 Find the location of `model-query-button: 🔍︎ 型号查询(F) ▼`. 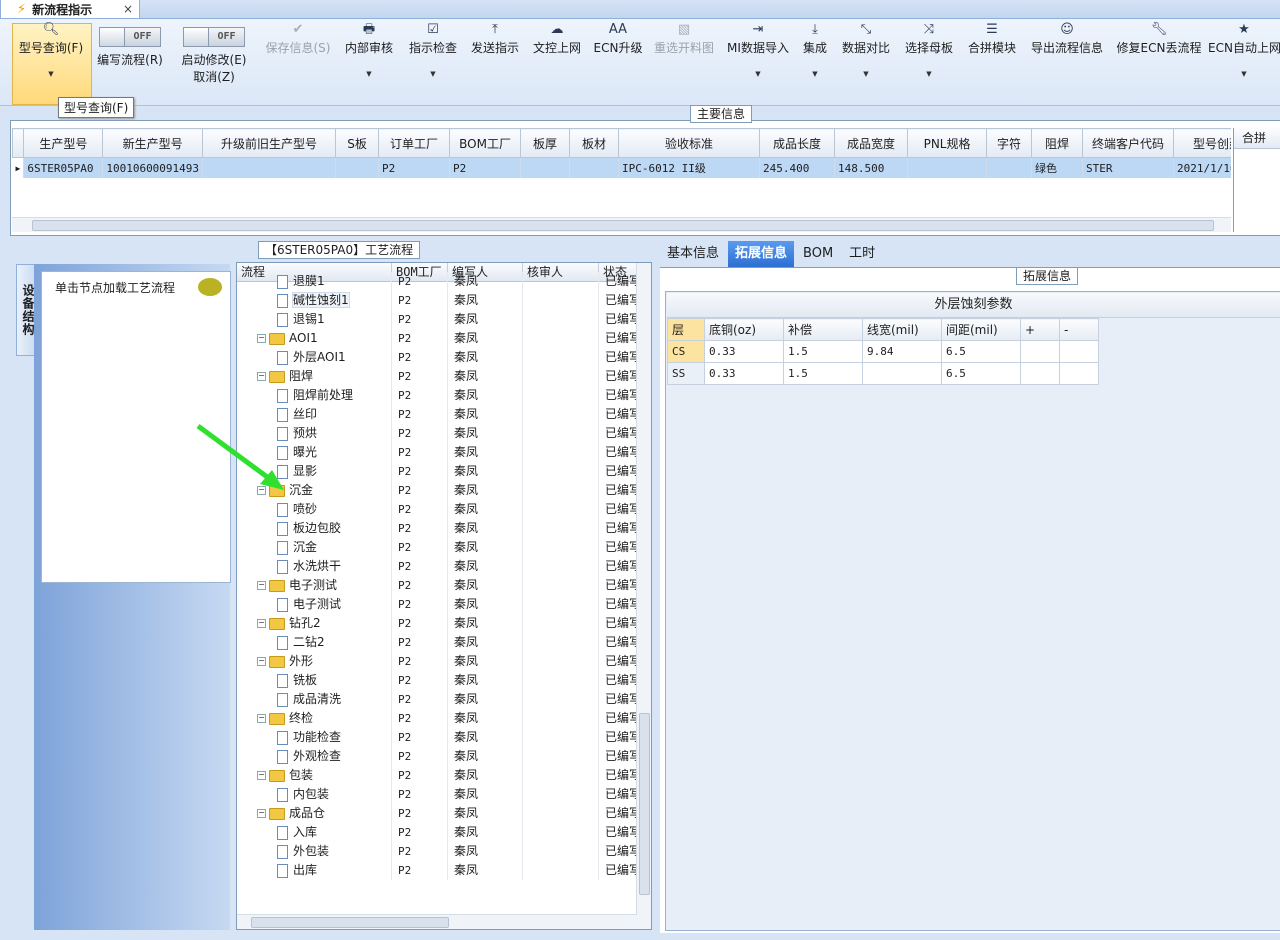

model-query-button: 🔍︎ 型号查询(F) ▼ is located at coordinates (51, 62).